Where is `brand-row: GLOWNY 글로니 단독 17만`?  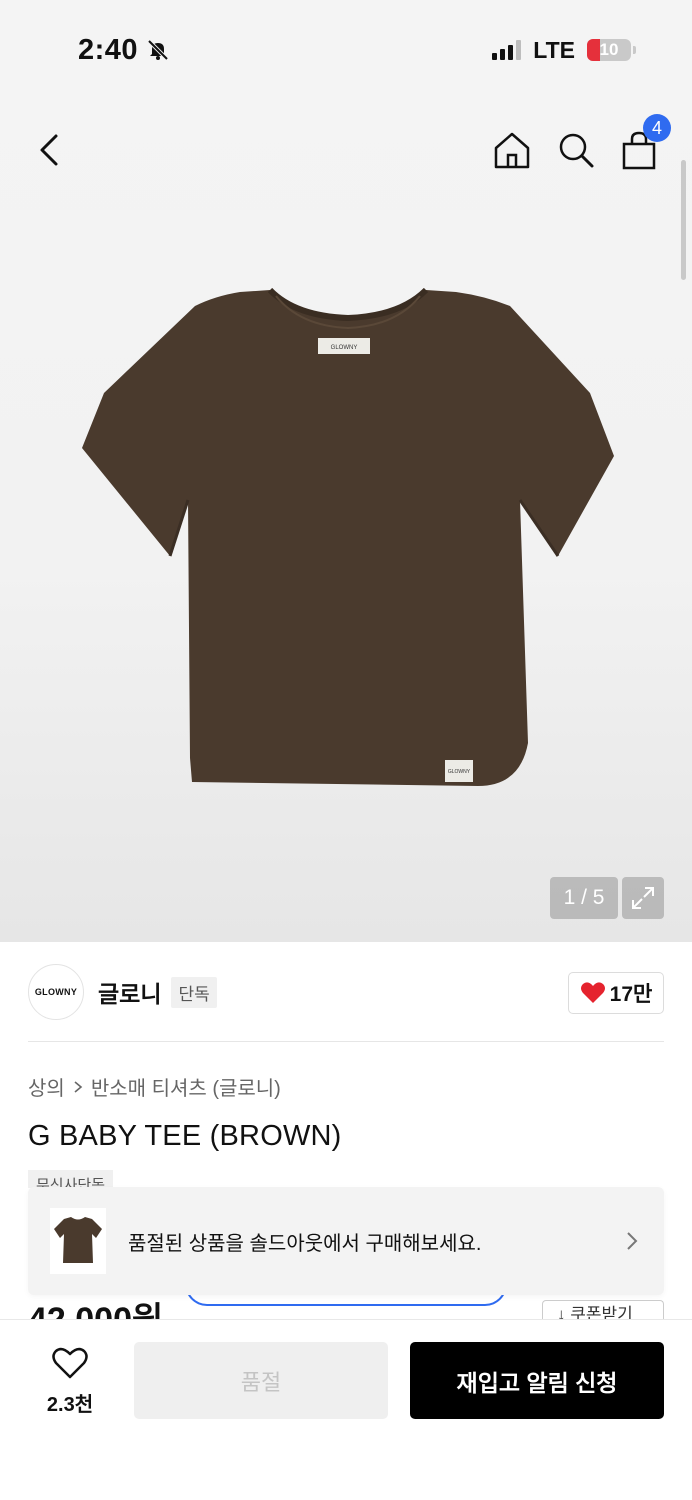
brand-row: GLOWNY 글로니 단독 17만 is located at coordinates (346, 992).